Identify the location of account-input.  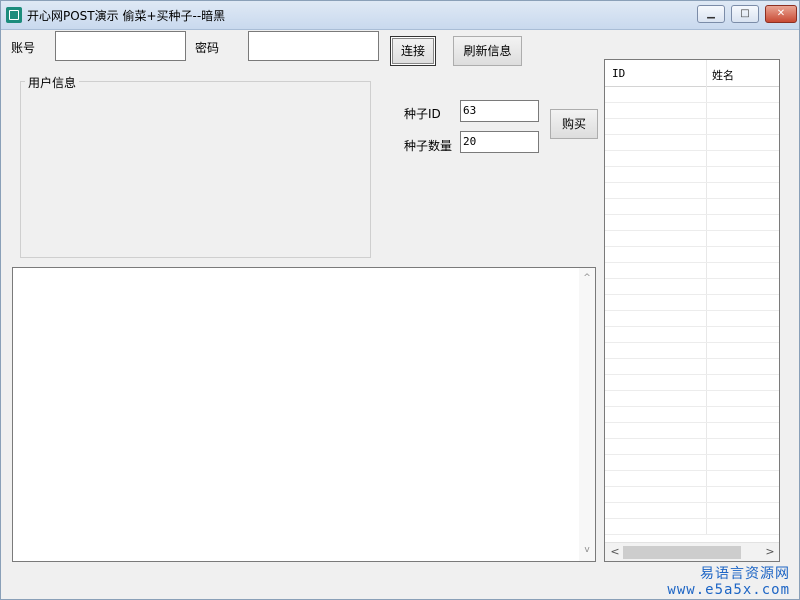
(120, 46).